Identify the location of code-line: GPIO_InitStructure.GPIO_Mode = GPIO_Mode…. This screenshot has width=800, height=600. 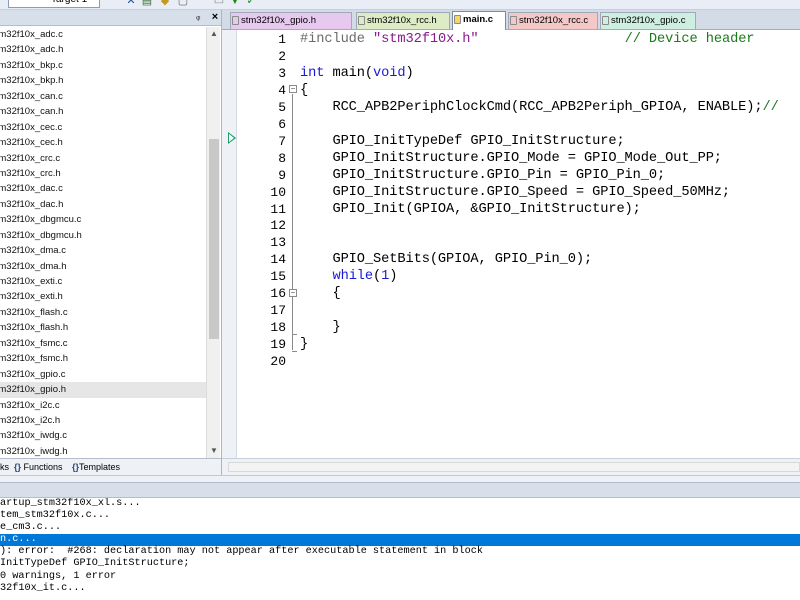
(511, 158).